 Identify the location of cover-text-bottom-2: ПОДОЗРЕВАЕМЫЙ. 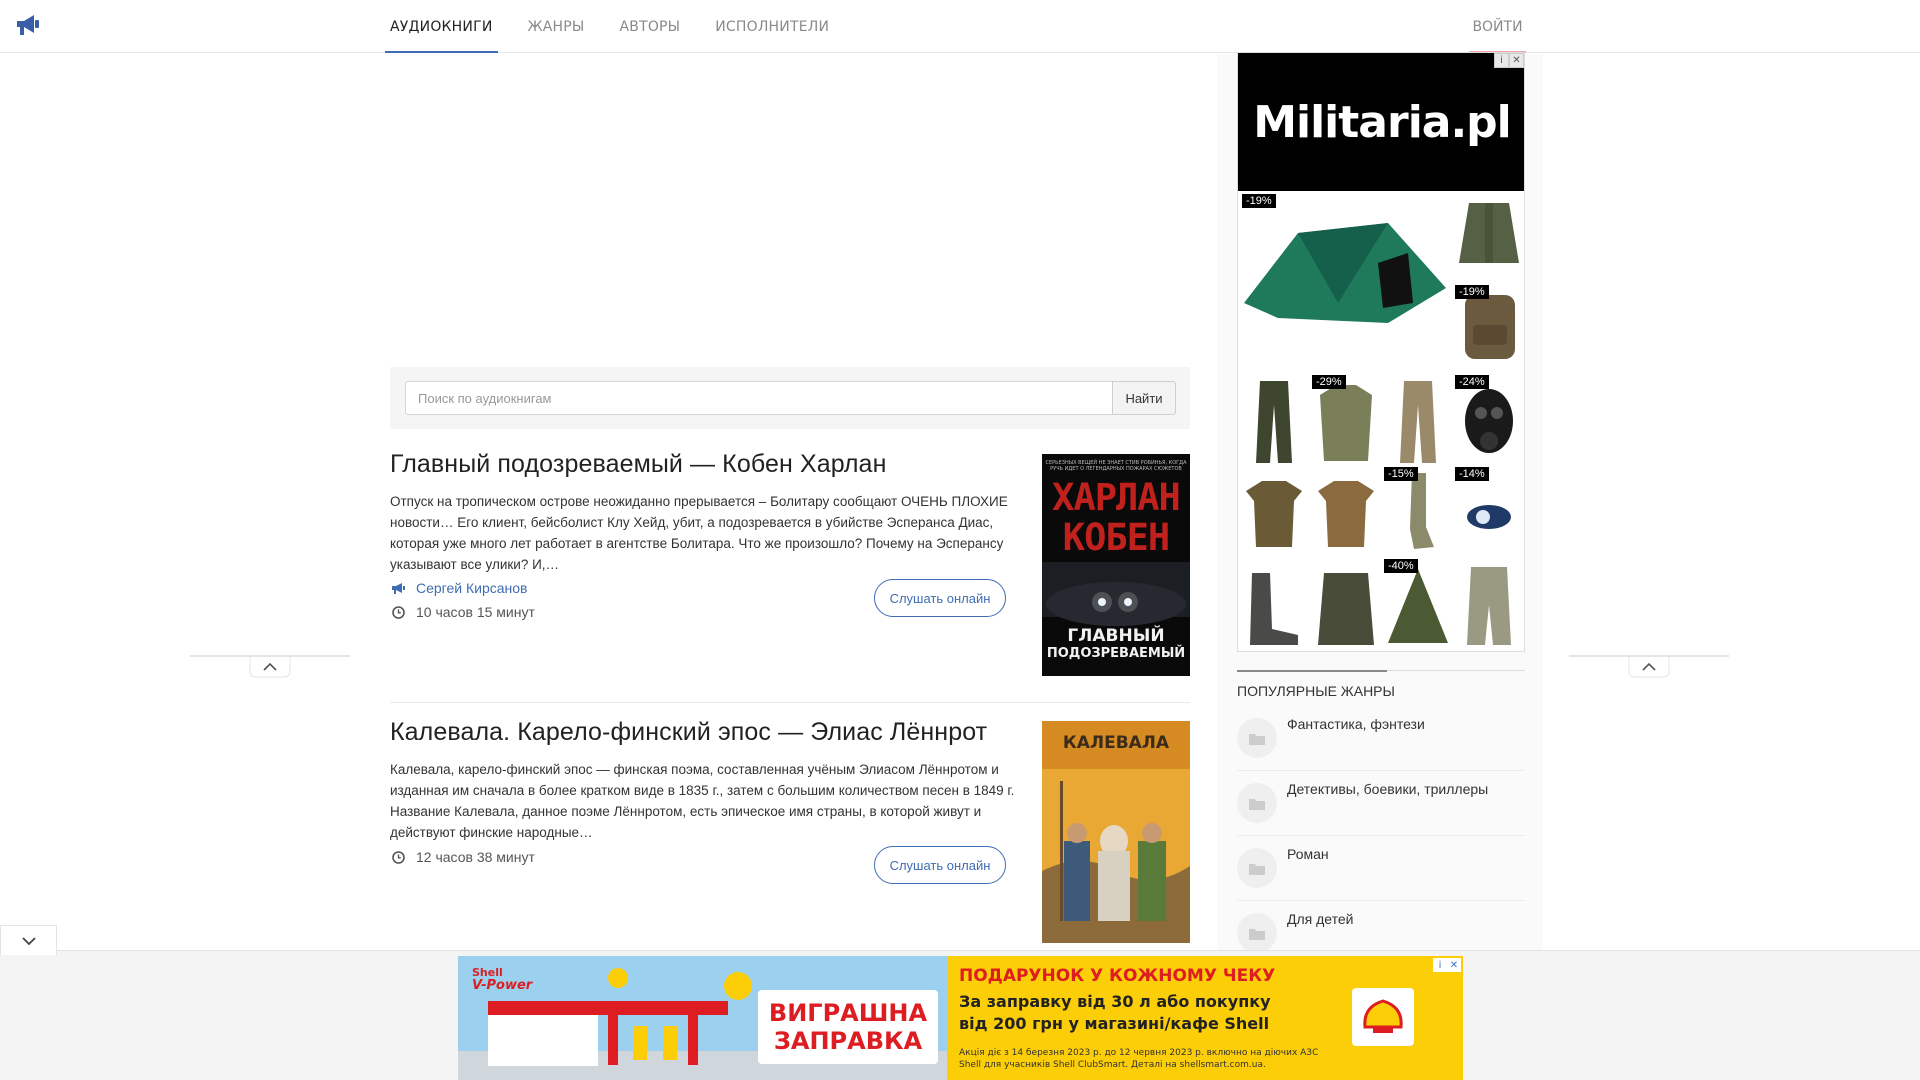
(1116, 653).